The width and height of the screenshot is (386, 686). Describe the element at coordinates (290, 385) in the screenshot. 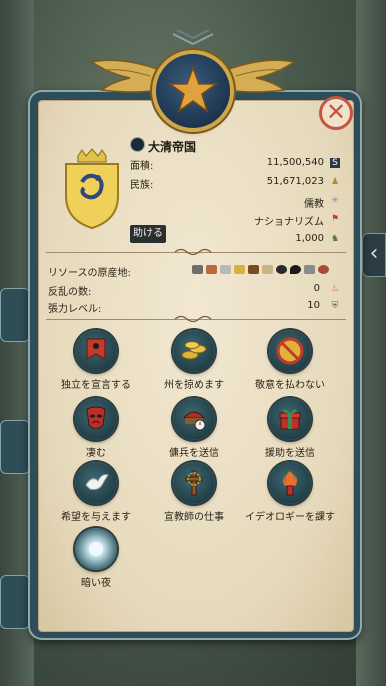

I see `refuse-tribute-label: 敬意を払わない` at that location.